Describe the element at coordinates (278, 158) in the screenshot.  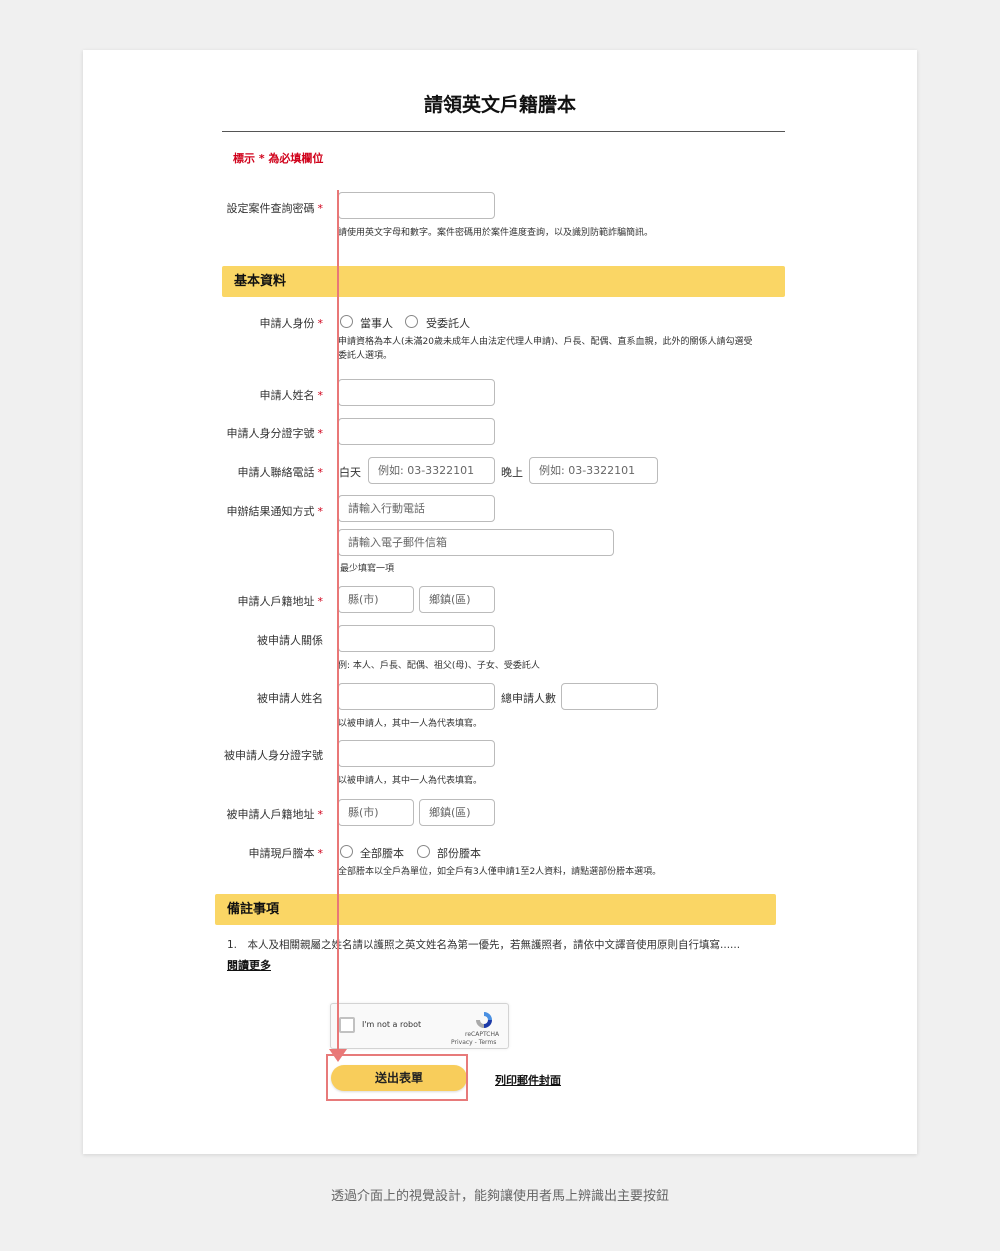
I see `required-note: 標示 * 為必填欄位` at that location.